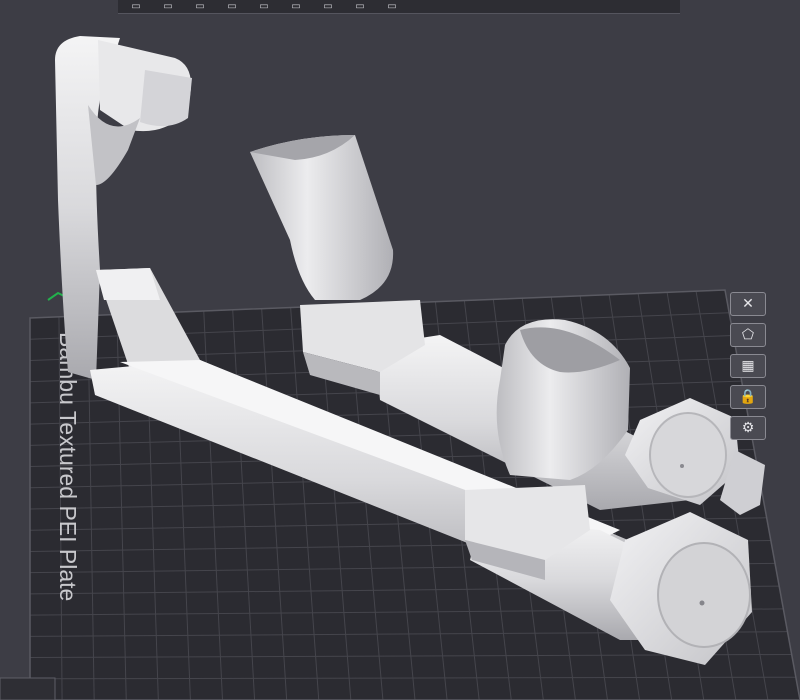  Describe the element at coordinates (748, 304) in the screenshot. I see `close-icon: ✕` at that location.